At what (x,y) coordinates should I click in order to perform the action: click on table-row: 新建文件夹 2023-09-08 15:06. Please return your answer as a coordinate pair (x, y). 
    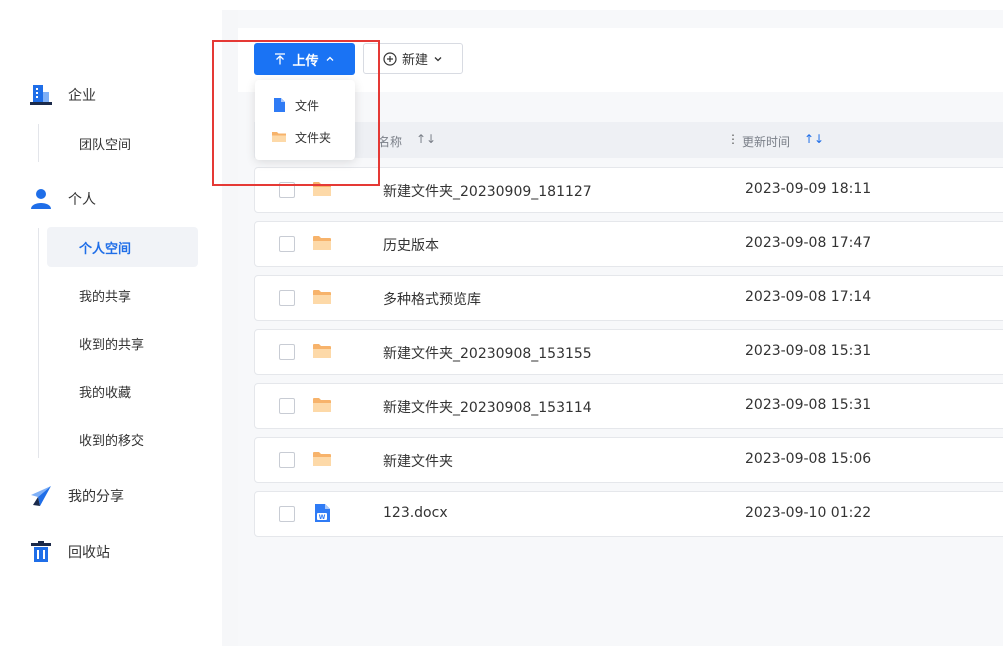
    Looking at the image, I should click on (628, 460).